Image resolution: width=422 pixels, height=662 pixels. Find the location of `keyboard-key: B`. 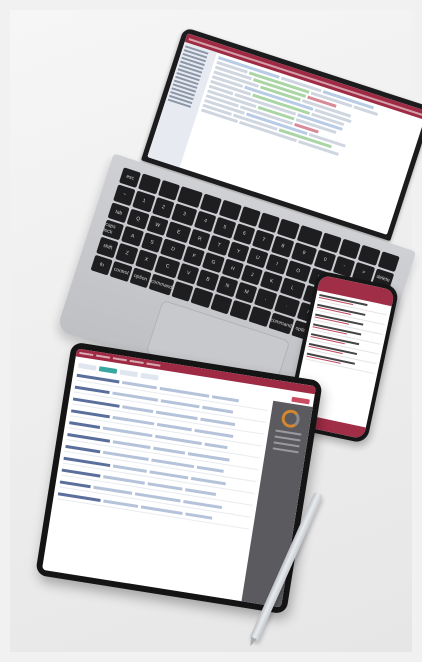

keyboard-key: B is located at coordinates (207, 280).